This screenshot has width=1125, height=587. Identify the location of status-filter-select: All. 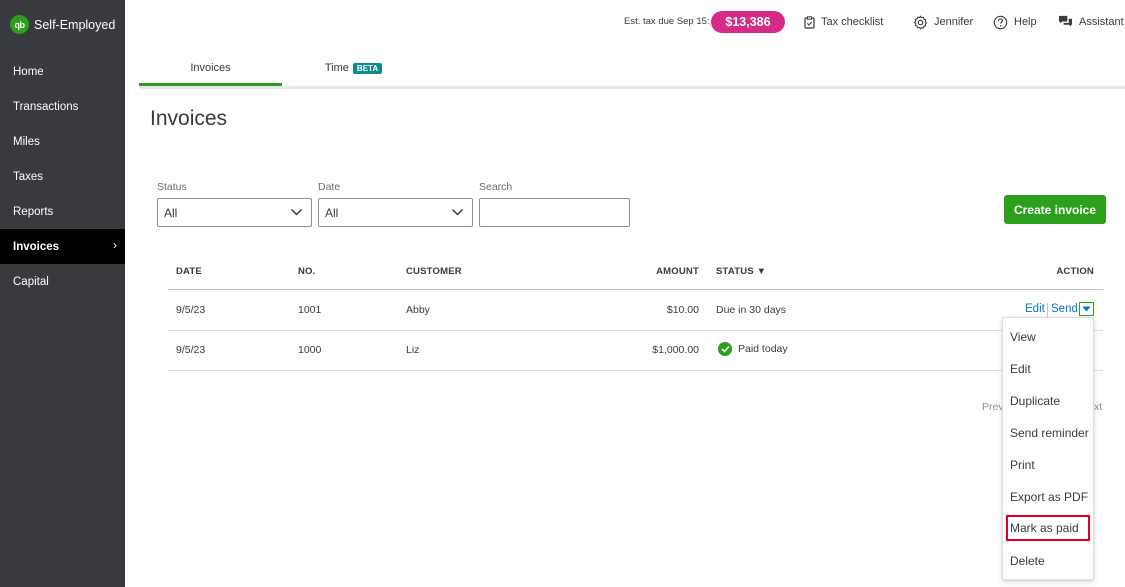
(234, 212).